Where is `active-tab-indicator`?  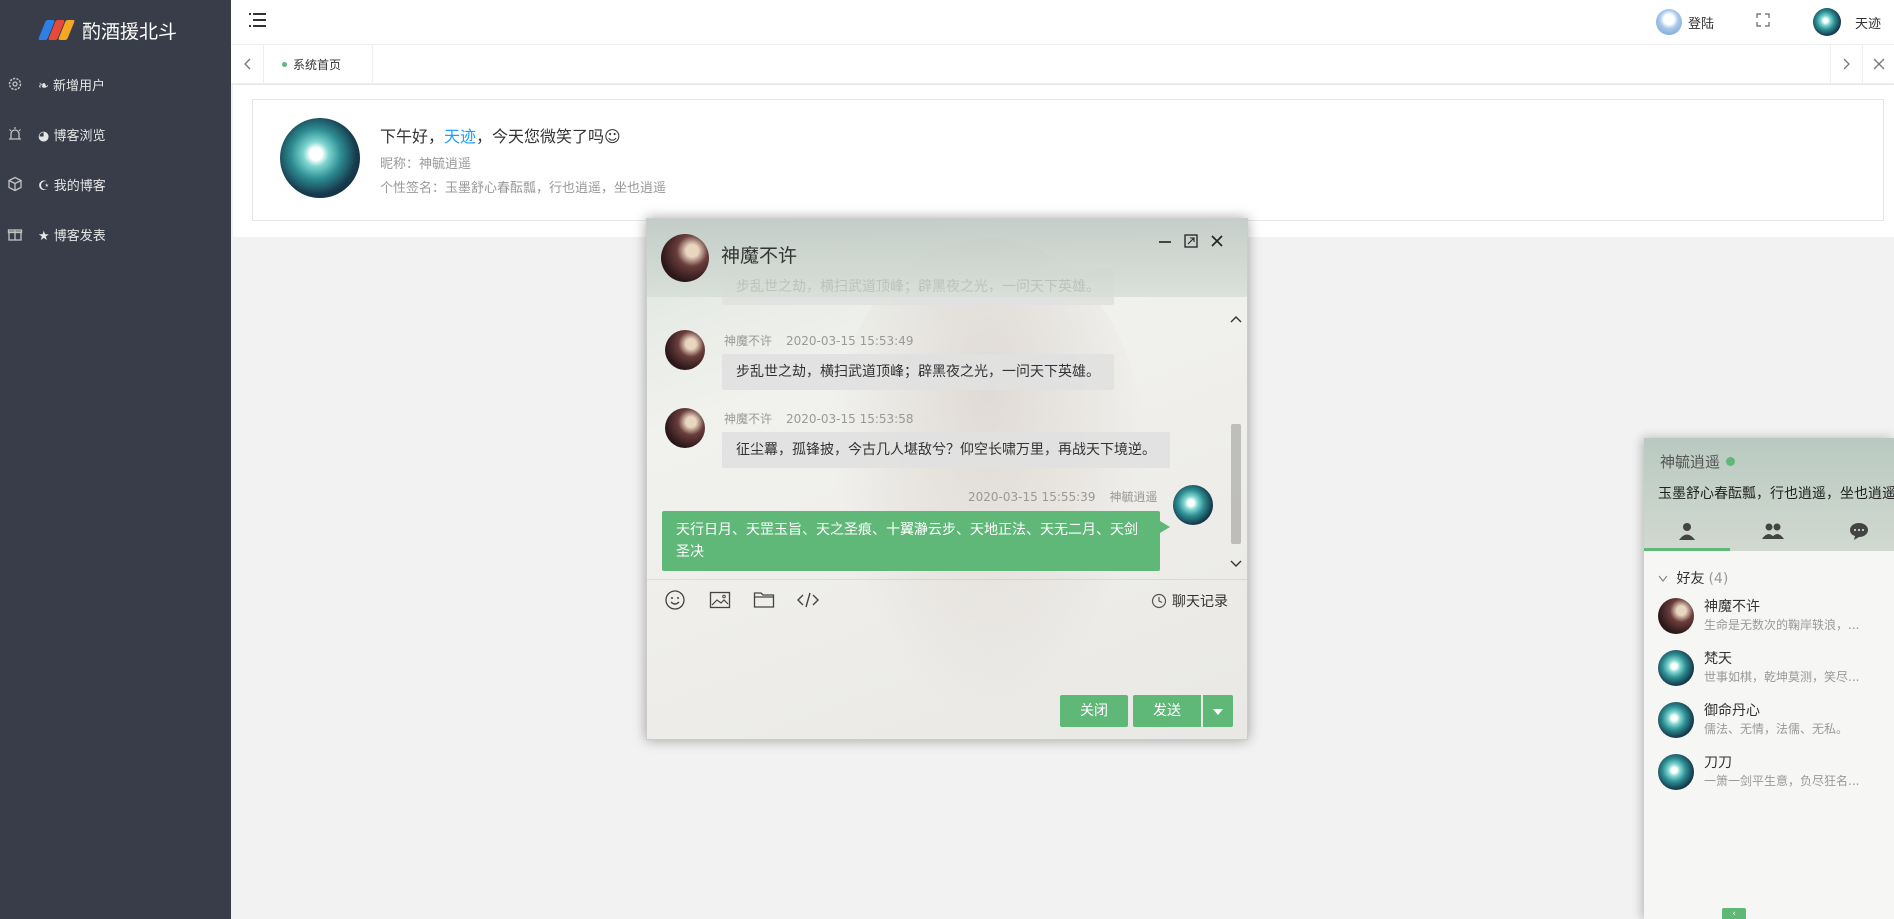
active-tab-indicator is located at coordinates (1687, 549).